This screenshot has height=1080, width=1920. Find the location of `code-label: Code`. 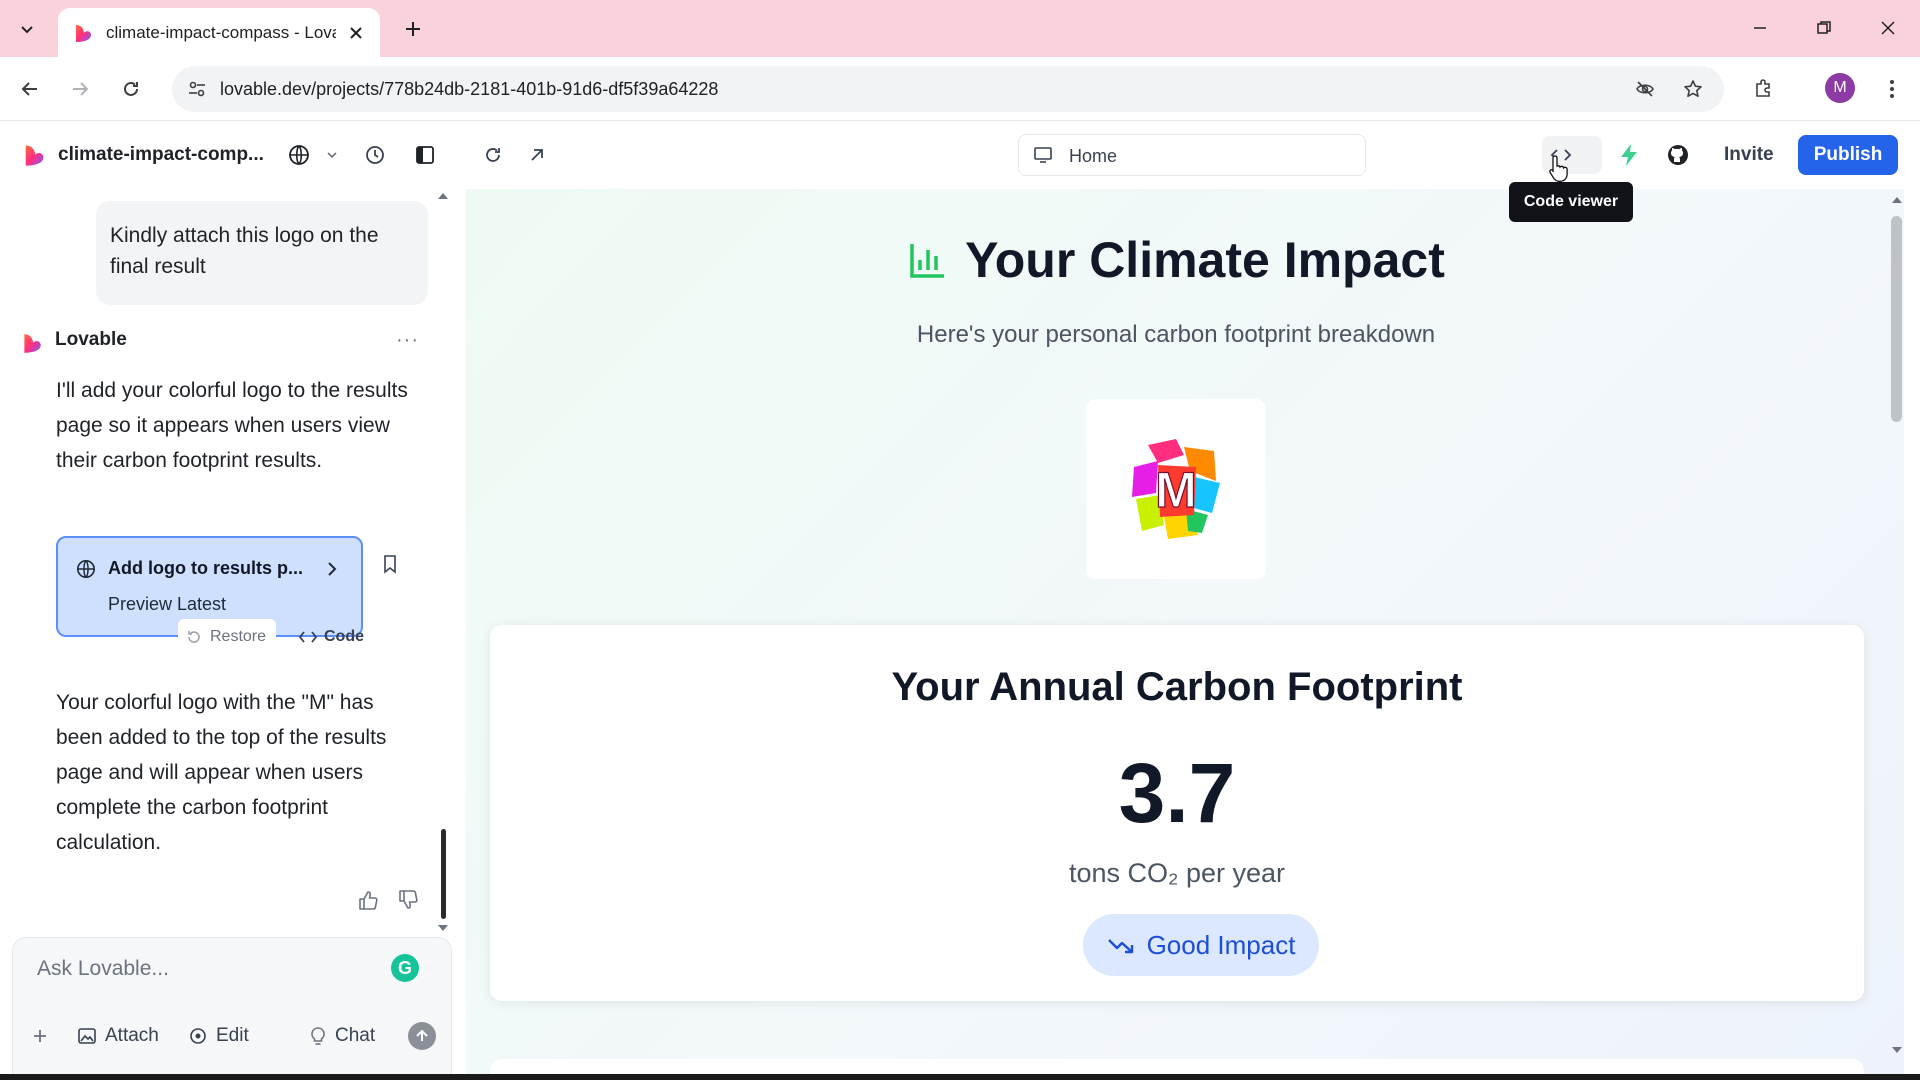

code-label: Code is located at coordinates (344, 636).